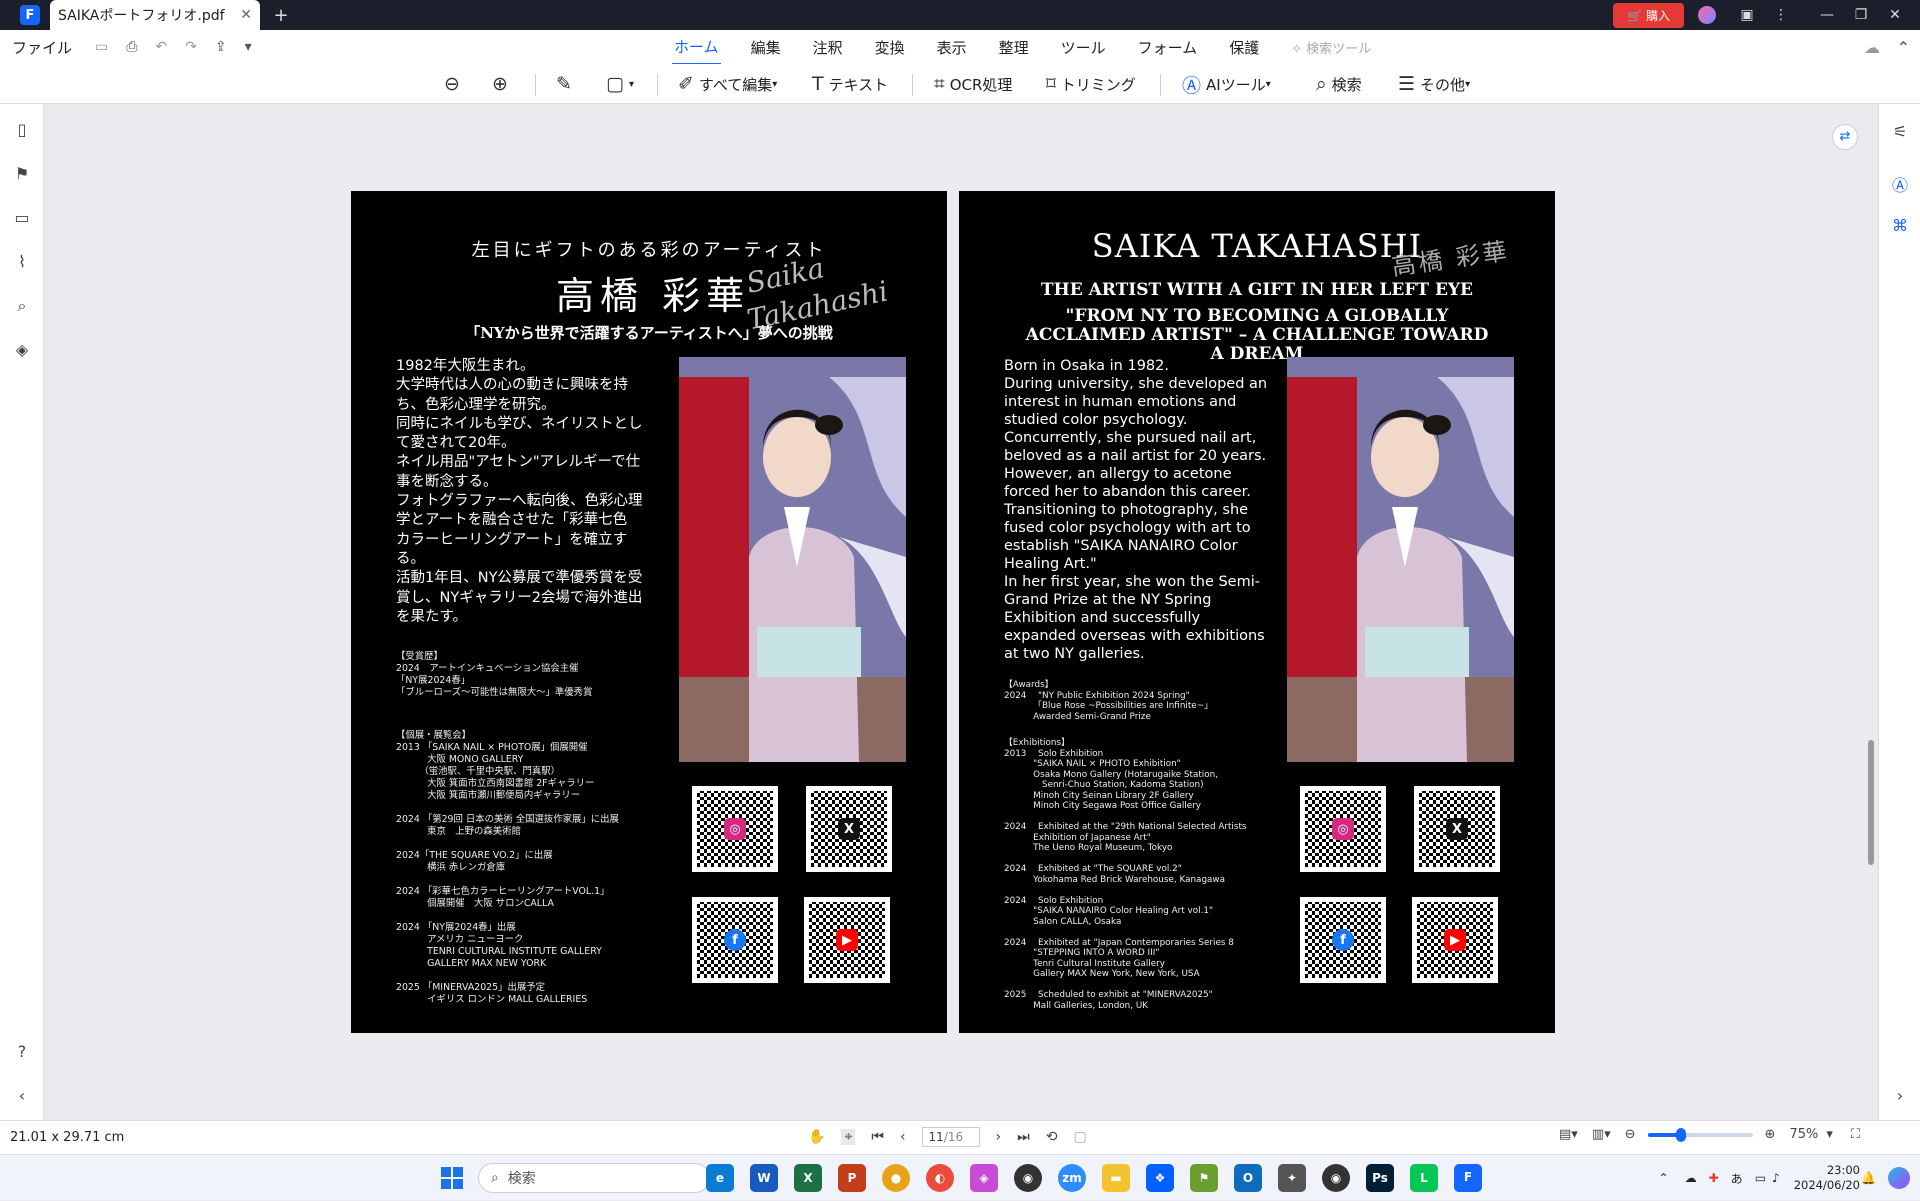 The height and width of the screenshot is (1201, 1920). What do you see at coordinates (1872, 47) in the screenshot?
I see `cloud-upload-icon: ☁` at bounding box center [1872, 47].